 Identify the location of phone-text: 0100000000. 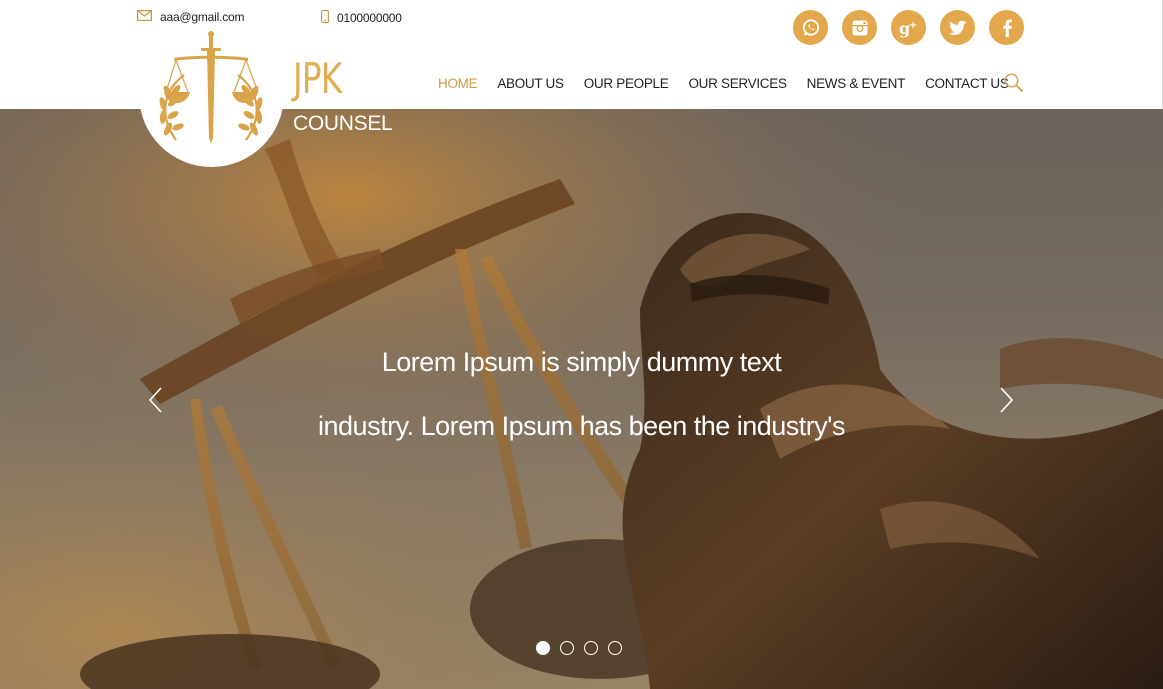
(369, 18).